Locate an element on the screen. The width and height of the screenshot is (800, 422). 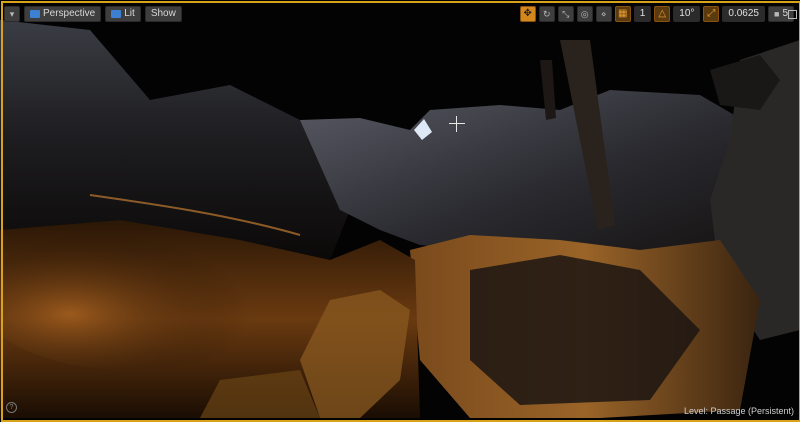
lit-label: Lit is located at coordinates (129, 13).